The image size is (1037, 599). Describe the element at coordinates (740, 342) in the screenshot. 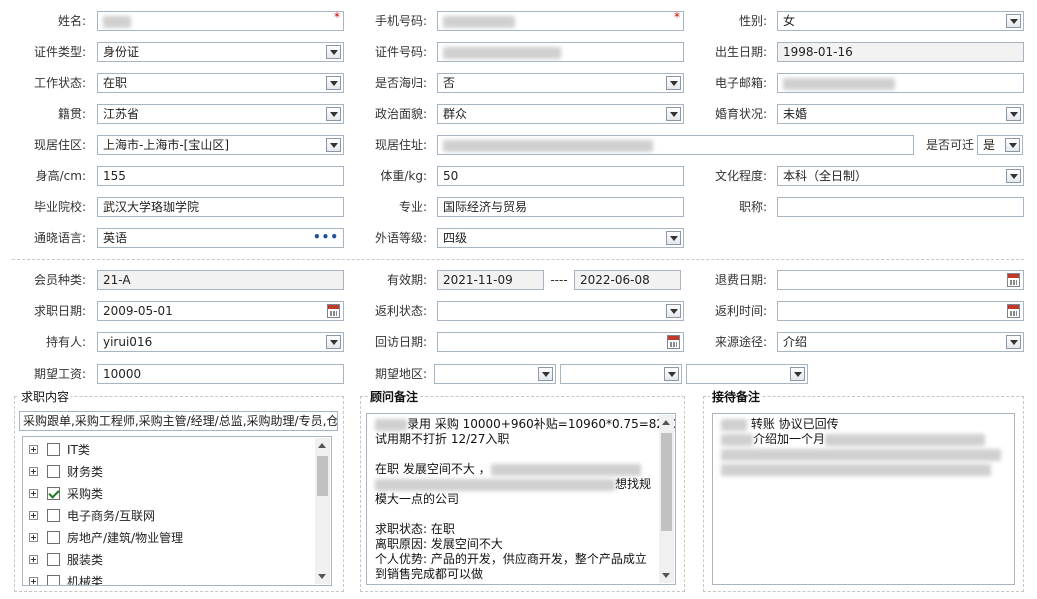

I see `source-label: 来源途径:` at that location.